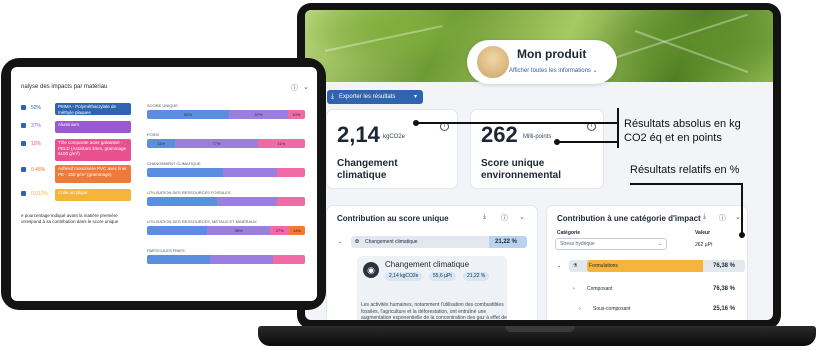  What do you see at coordinates (36, 108) in the screenshot?
I see `material-percent: 52%` at bounding box center [36, 108].